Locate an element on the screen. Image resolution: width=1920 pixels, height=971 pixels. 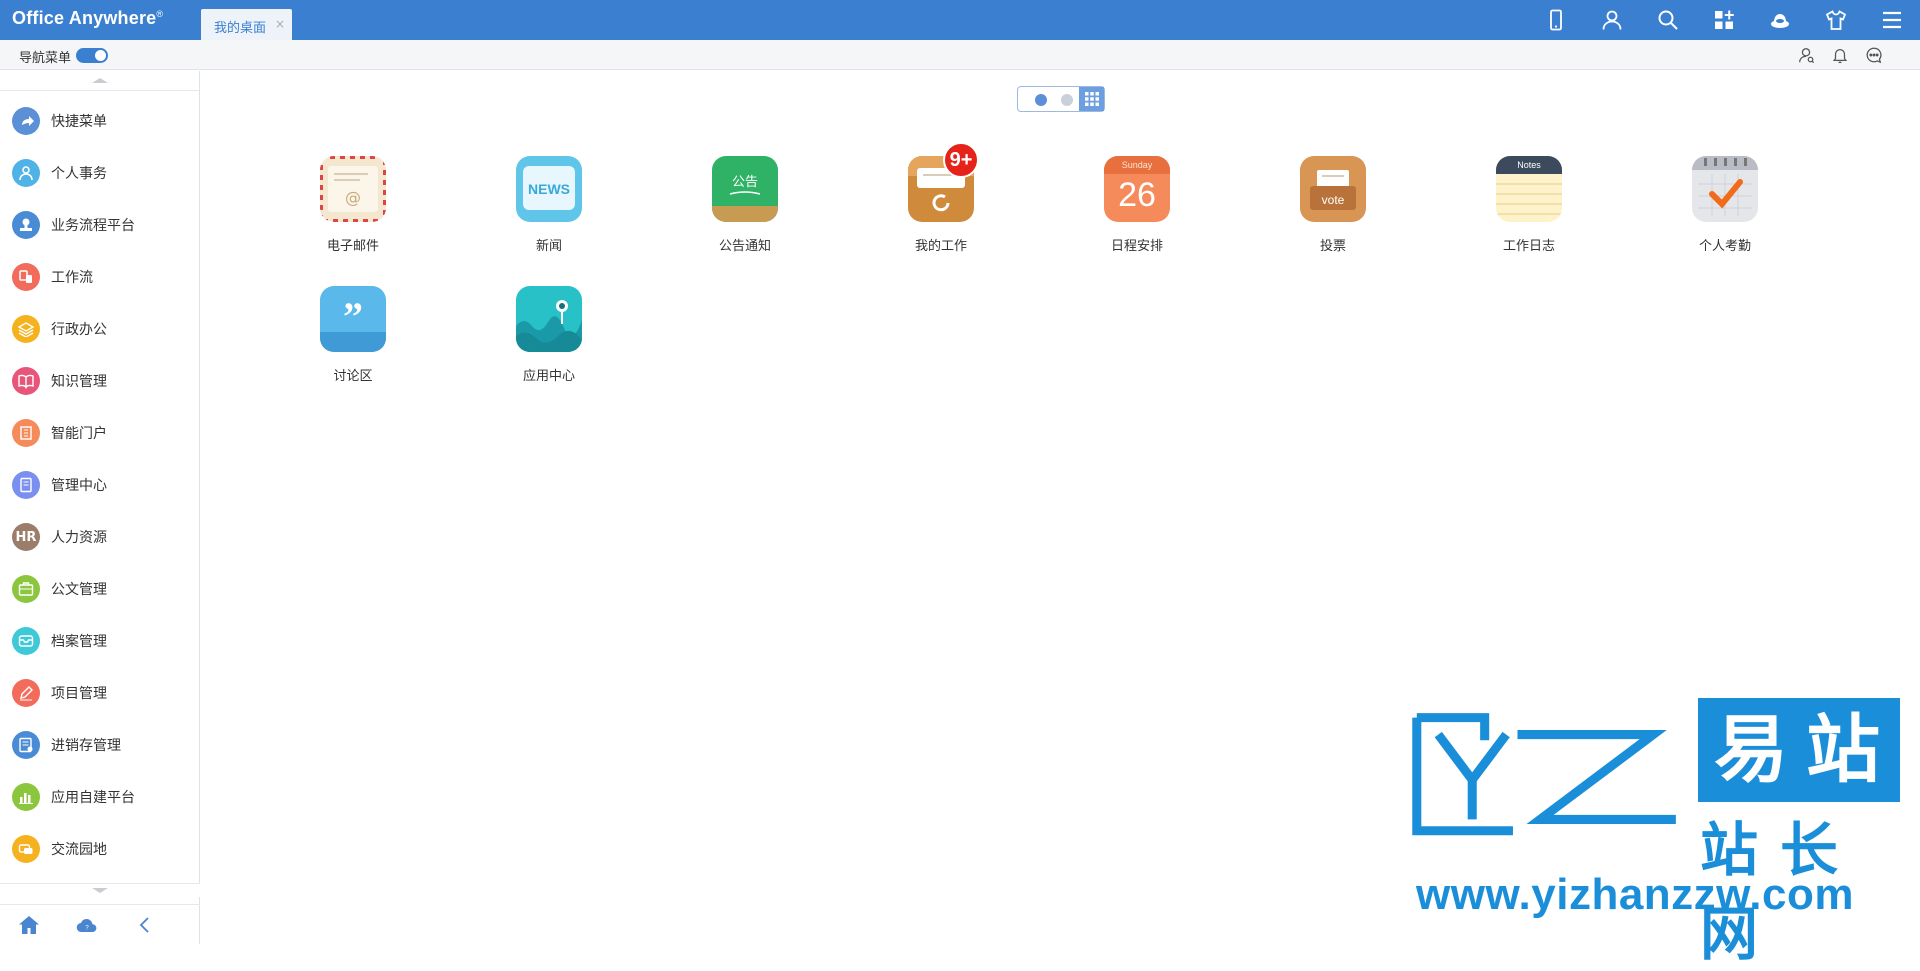
sub-bar: 导航菜单 is located at coordinates (960, 55).